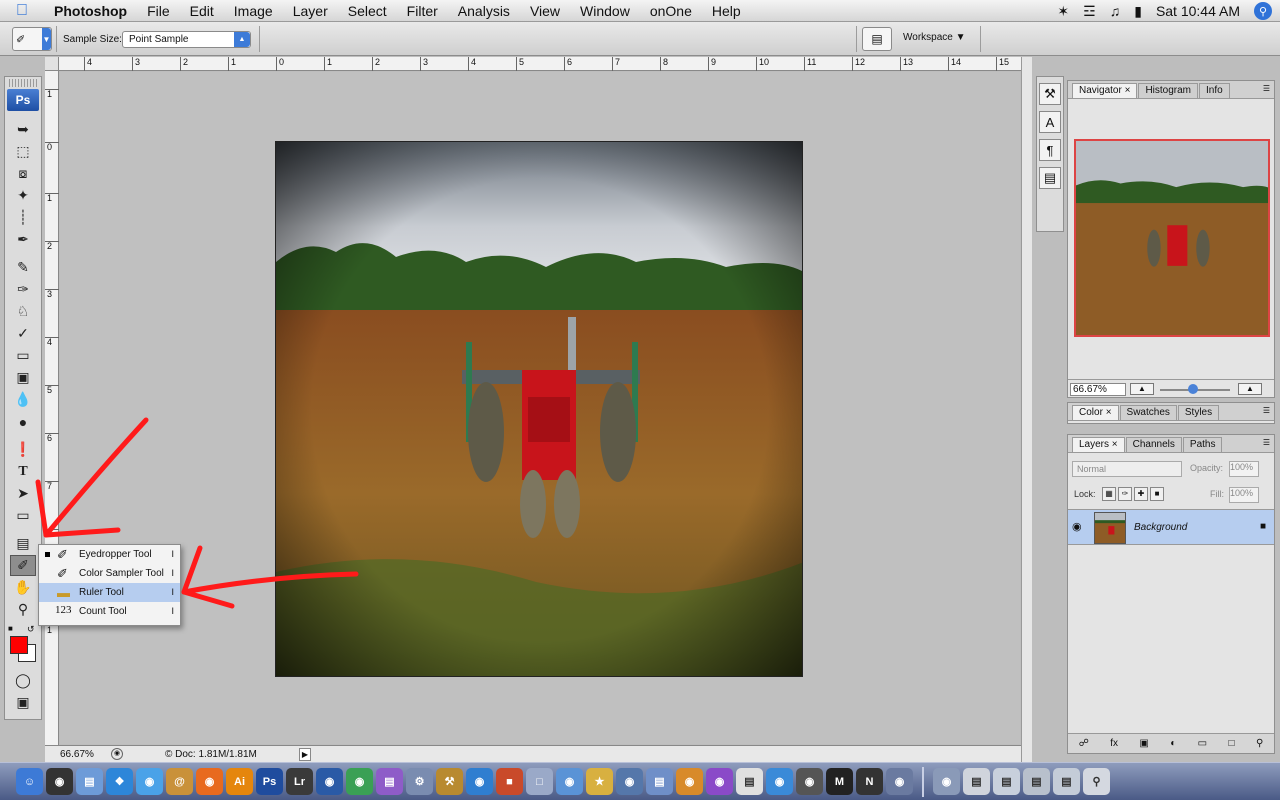 This screenshot has width=1280, height=800. I want to click on path-selection-tool-icon: ➤, so click(23, 493).